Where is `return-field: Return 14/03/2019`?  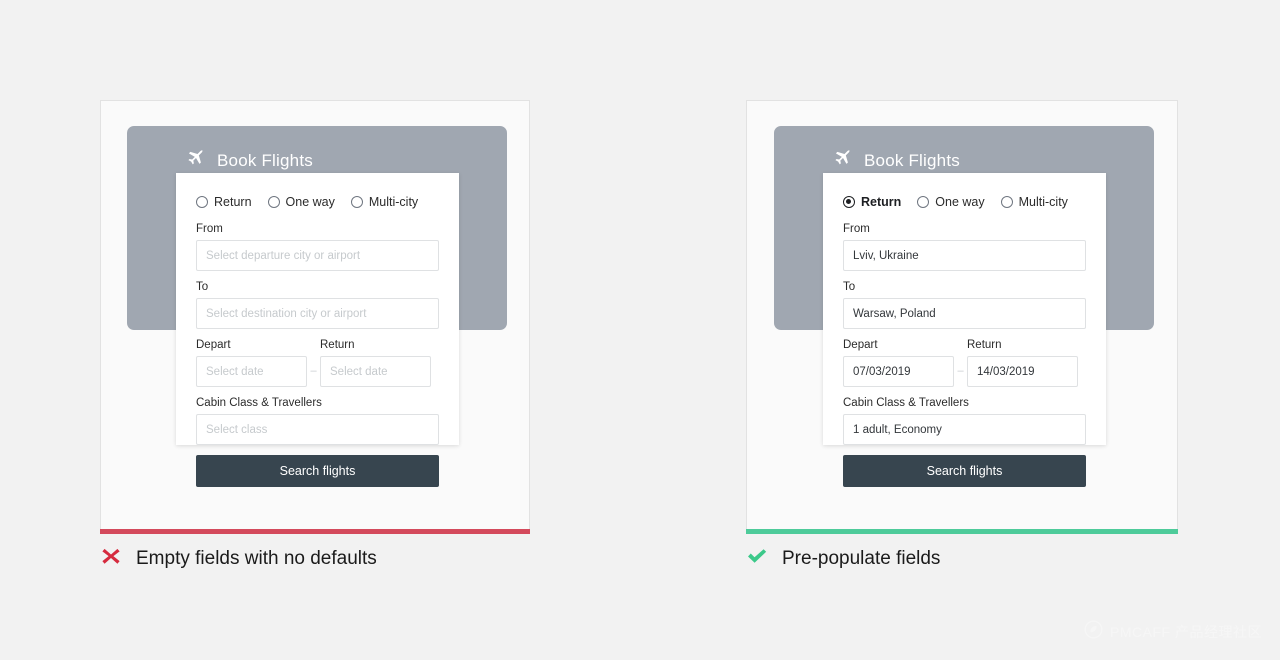
return-field: Return 14/03/2019 is located at coordinates (1022, 368).